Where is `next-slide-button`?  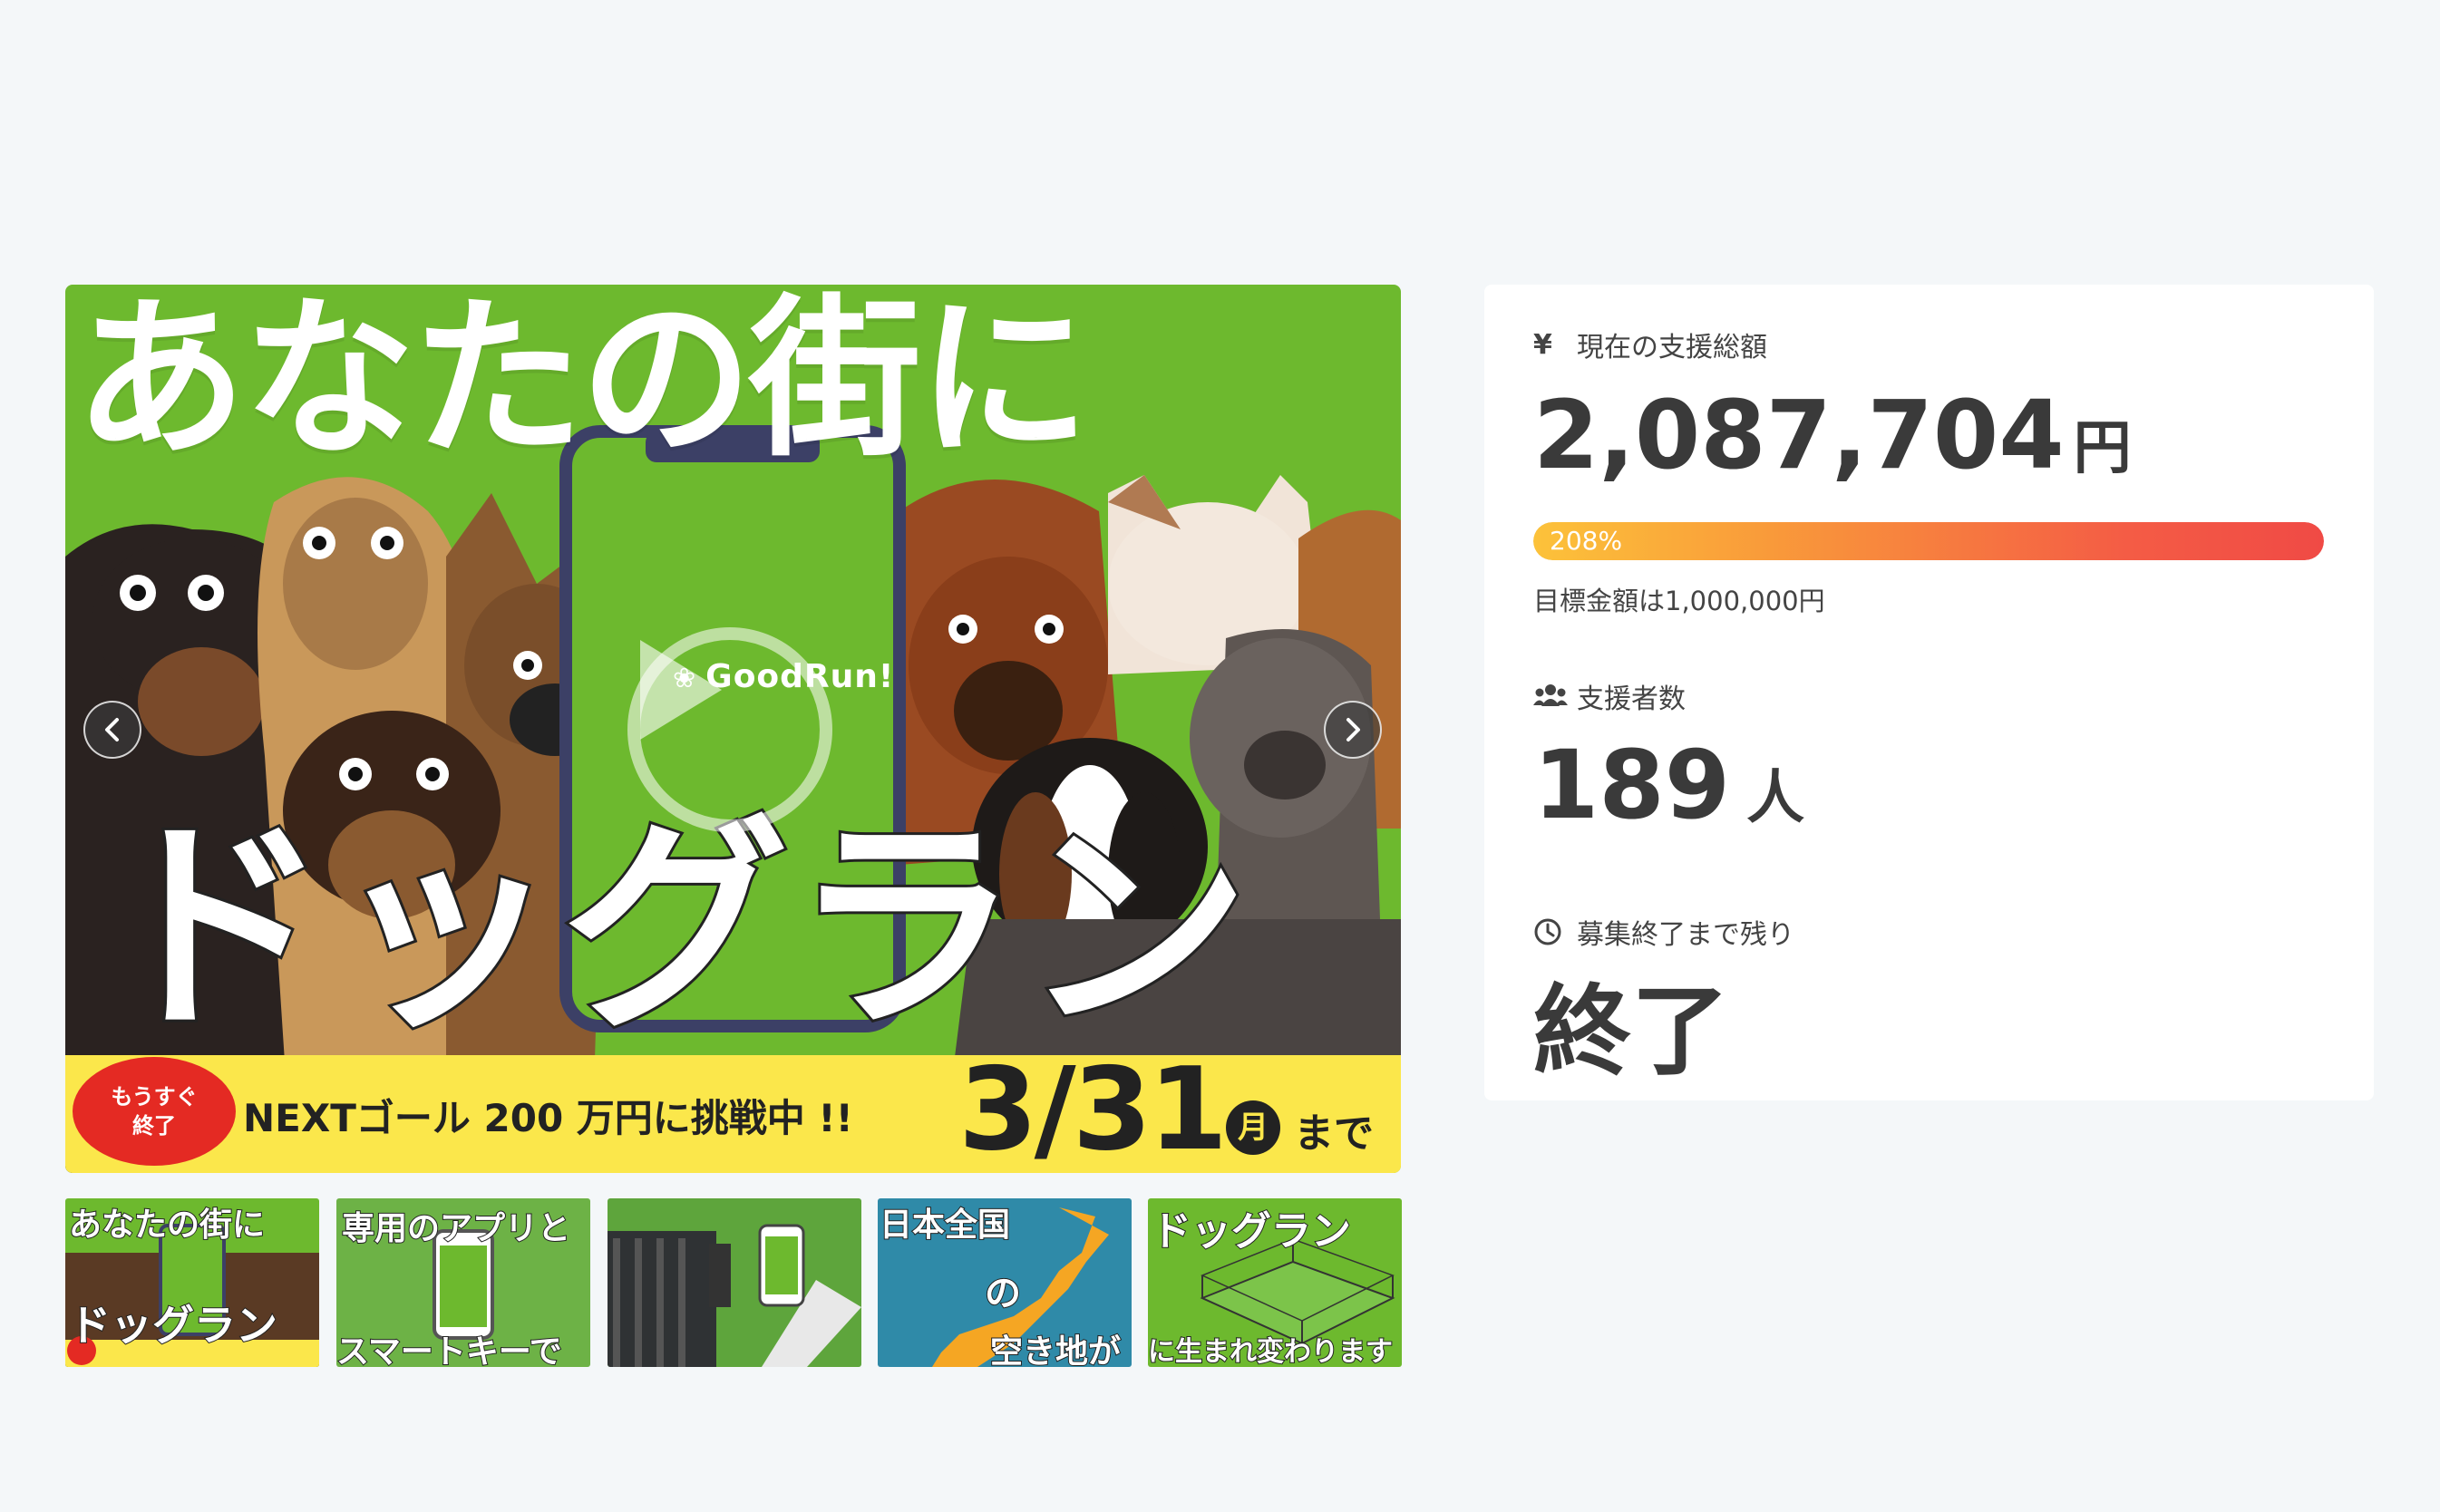 next-slide-button is located at coordinates (1353, 730).